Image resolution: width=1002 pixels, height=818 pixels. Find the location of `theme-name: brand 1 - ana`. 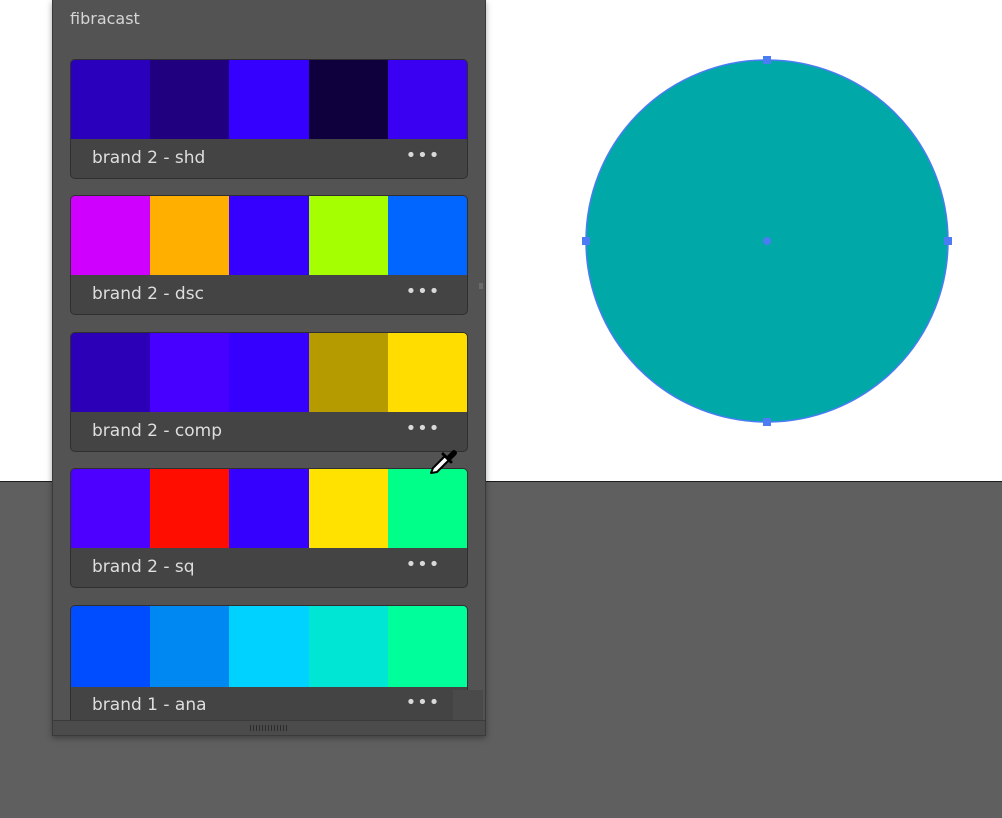

theme-name: brand 1 - ana is located at coordinates (149, 705).